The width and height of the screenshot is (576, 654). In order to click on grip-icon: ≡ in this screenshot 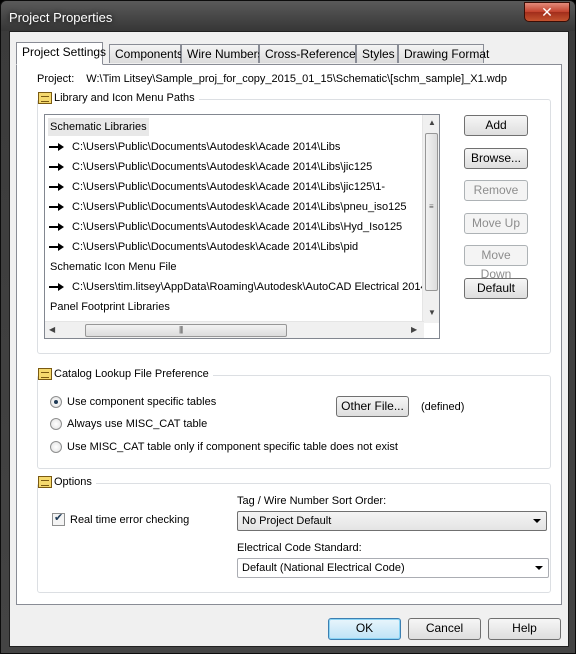, I will do `click(431, 206)`.